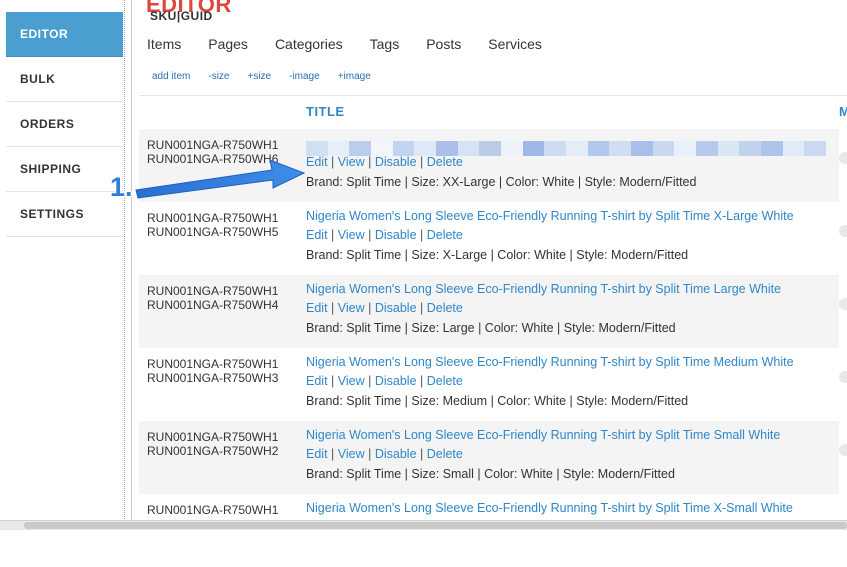  Describe the element at coordinates (213, 232) in the screenshot. I see `guid-value: RUN001NGA-R750WH5` at that location.